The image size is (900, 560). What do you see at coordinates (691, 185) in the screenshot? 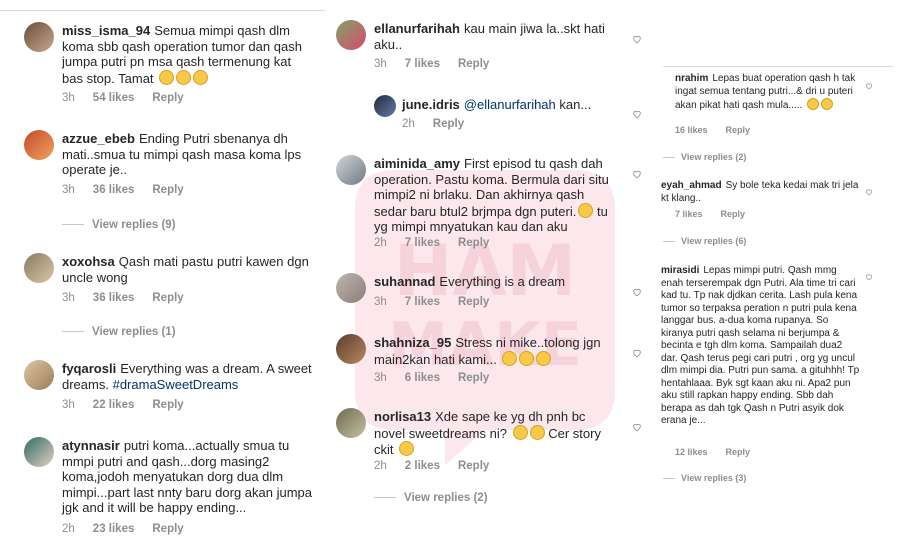
I see `comment-username: eyah_ahmad` at bounding box center [691, 185].